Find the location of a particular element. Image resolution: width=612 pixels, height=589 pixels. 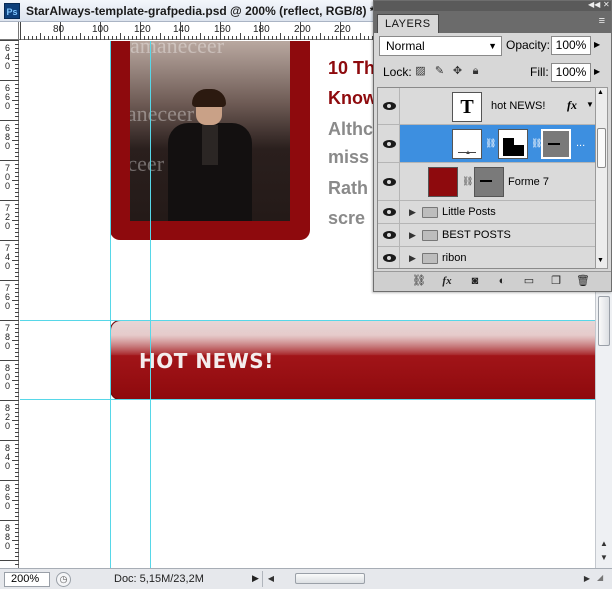

scroll-left-arrow-icon: ◀ is located at coordinates (271, 579).